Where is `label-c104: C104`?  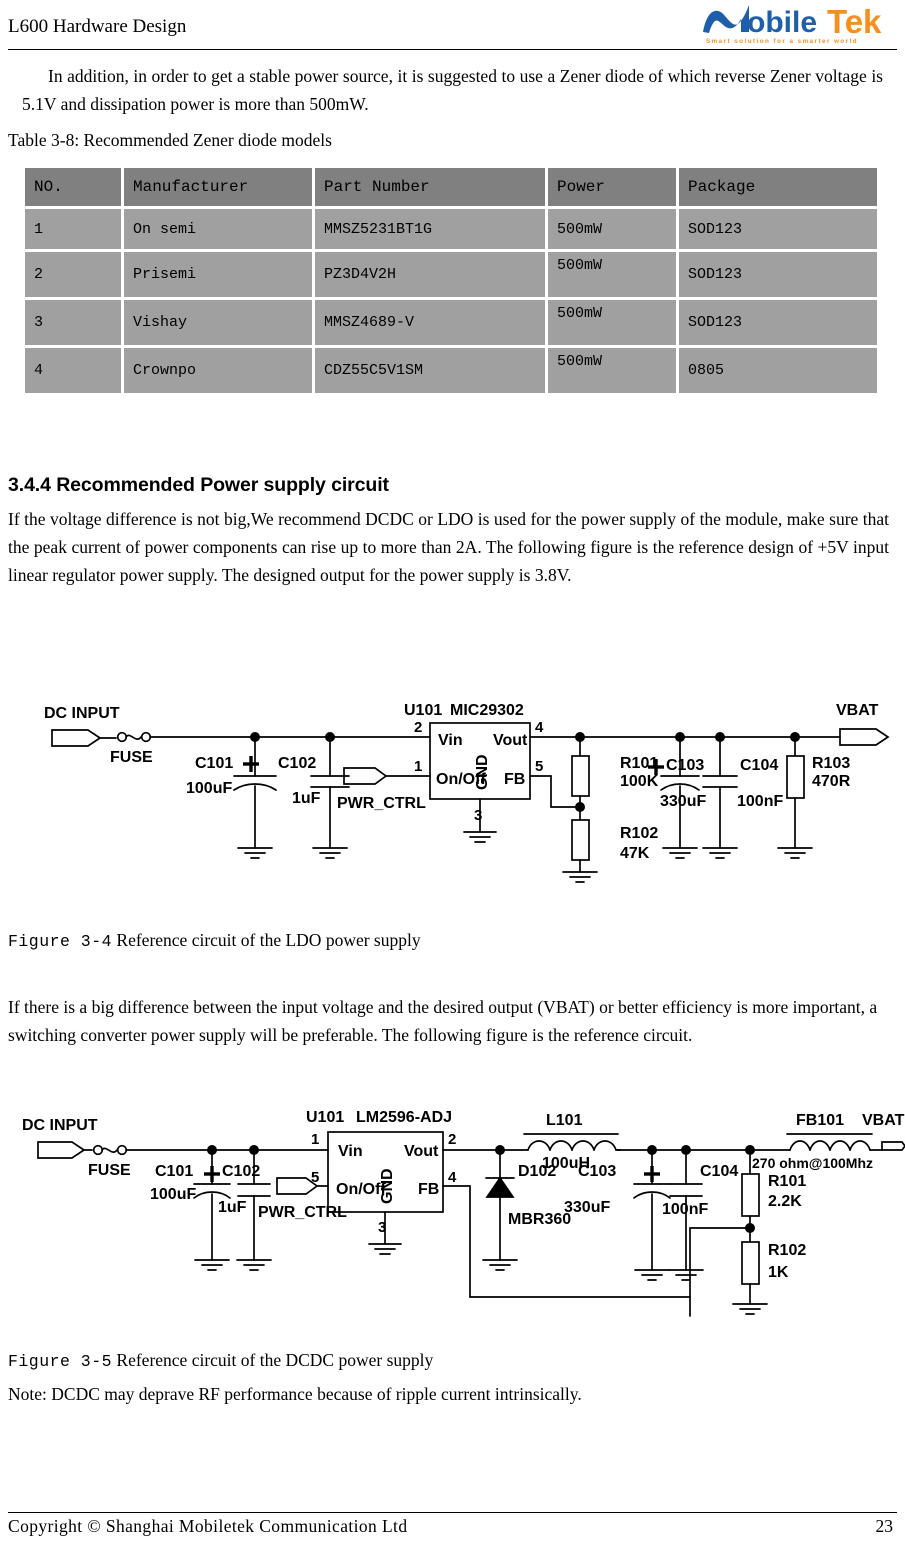 label-c104: C104 is located at coordinates (719, 1171).